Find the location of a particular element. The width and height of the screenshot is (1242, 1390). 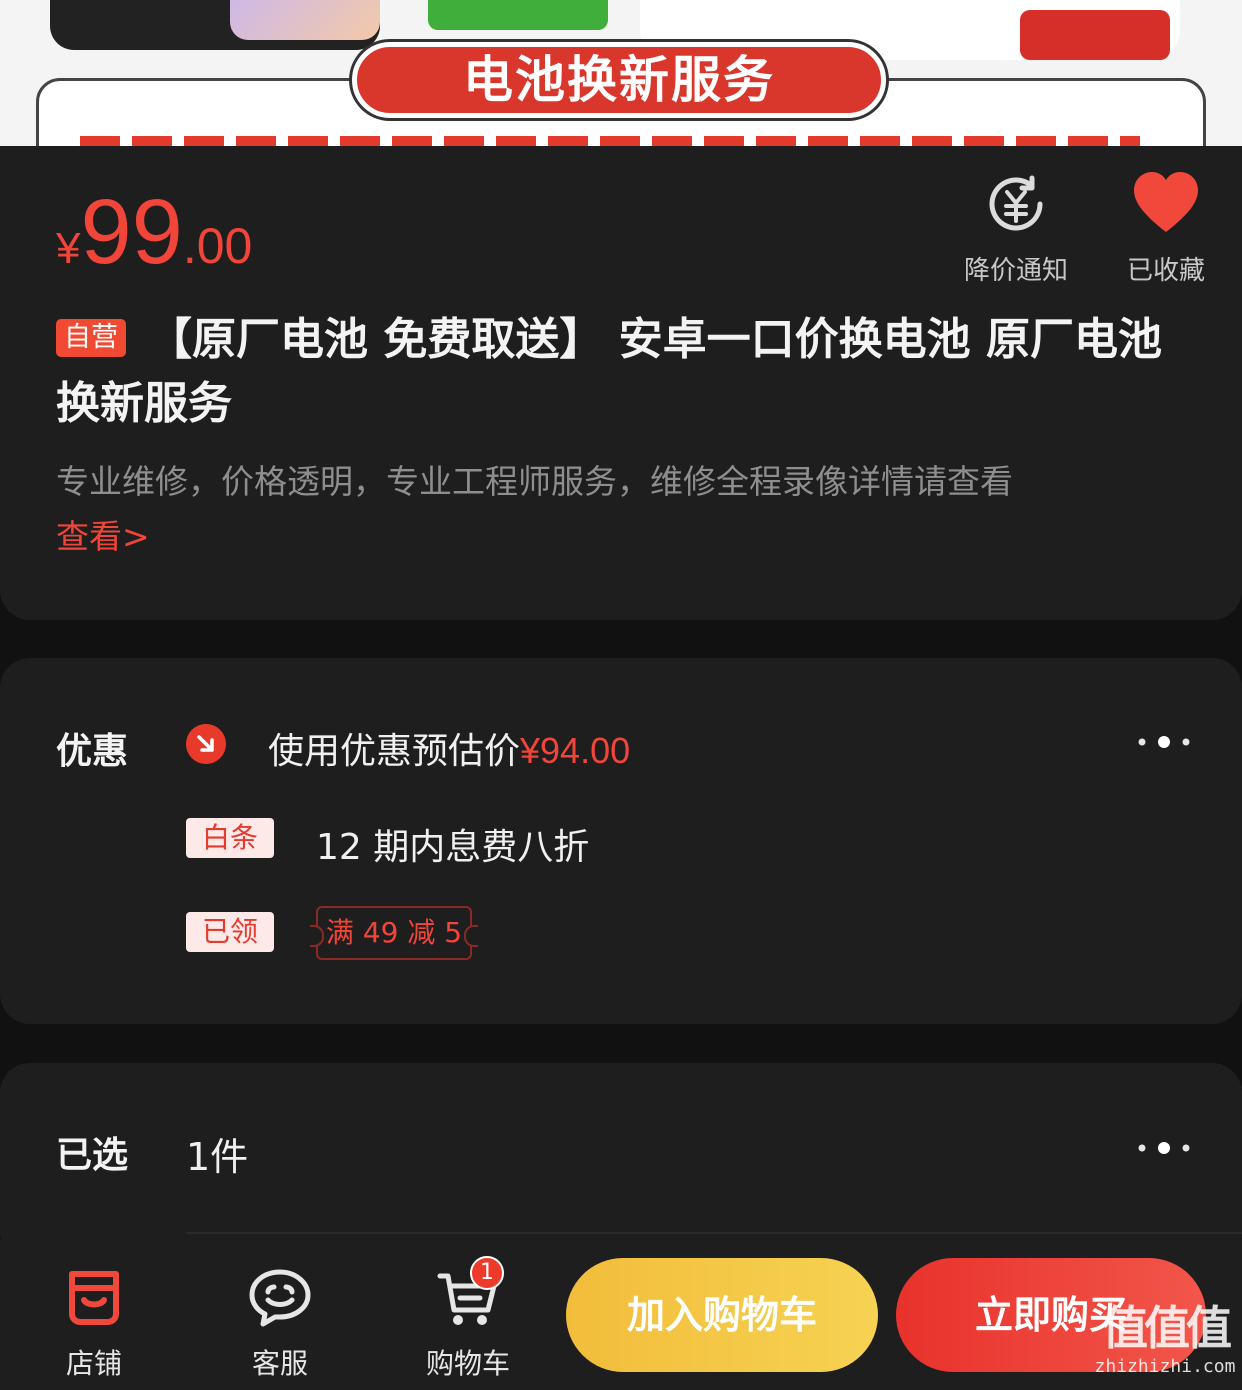

price-decimal: .00 is located at coordinates (217, 246).